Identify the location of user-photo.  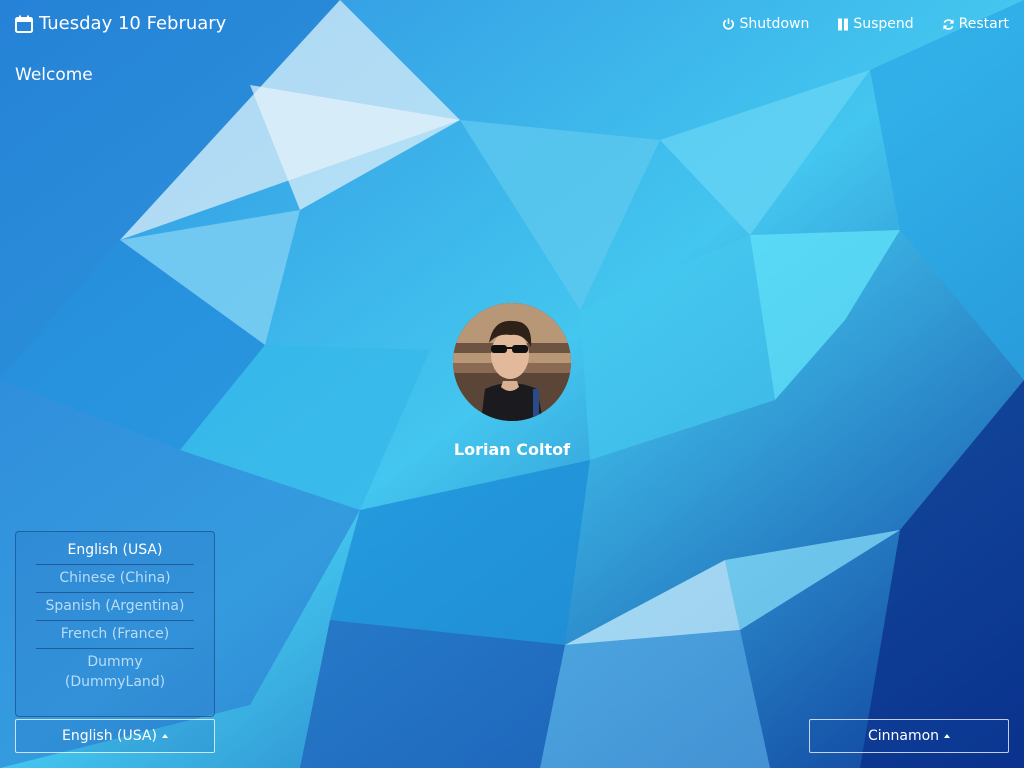
(512, 362).